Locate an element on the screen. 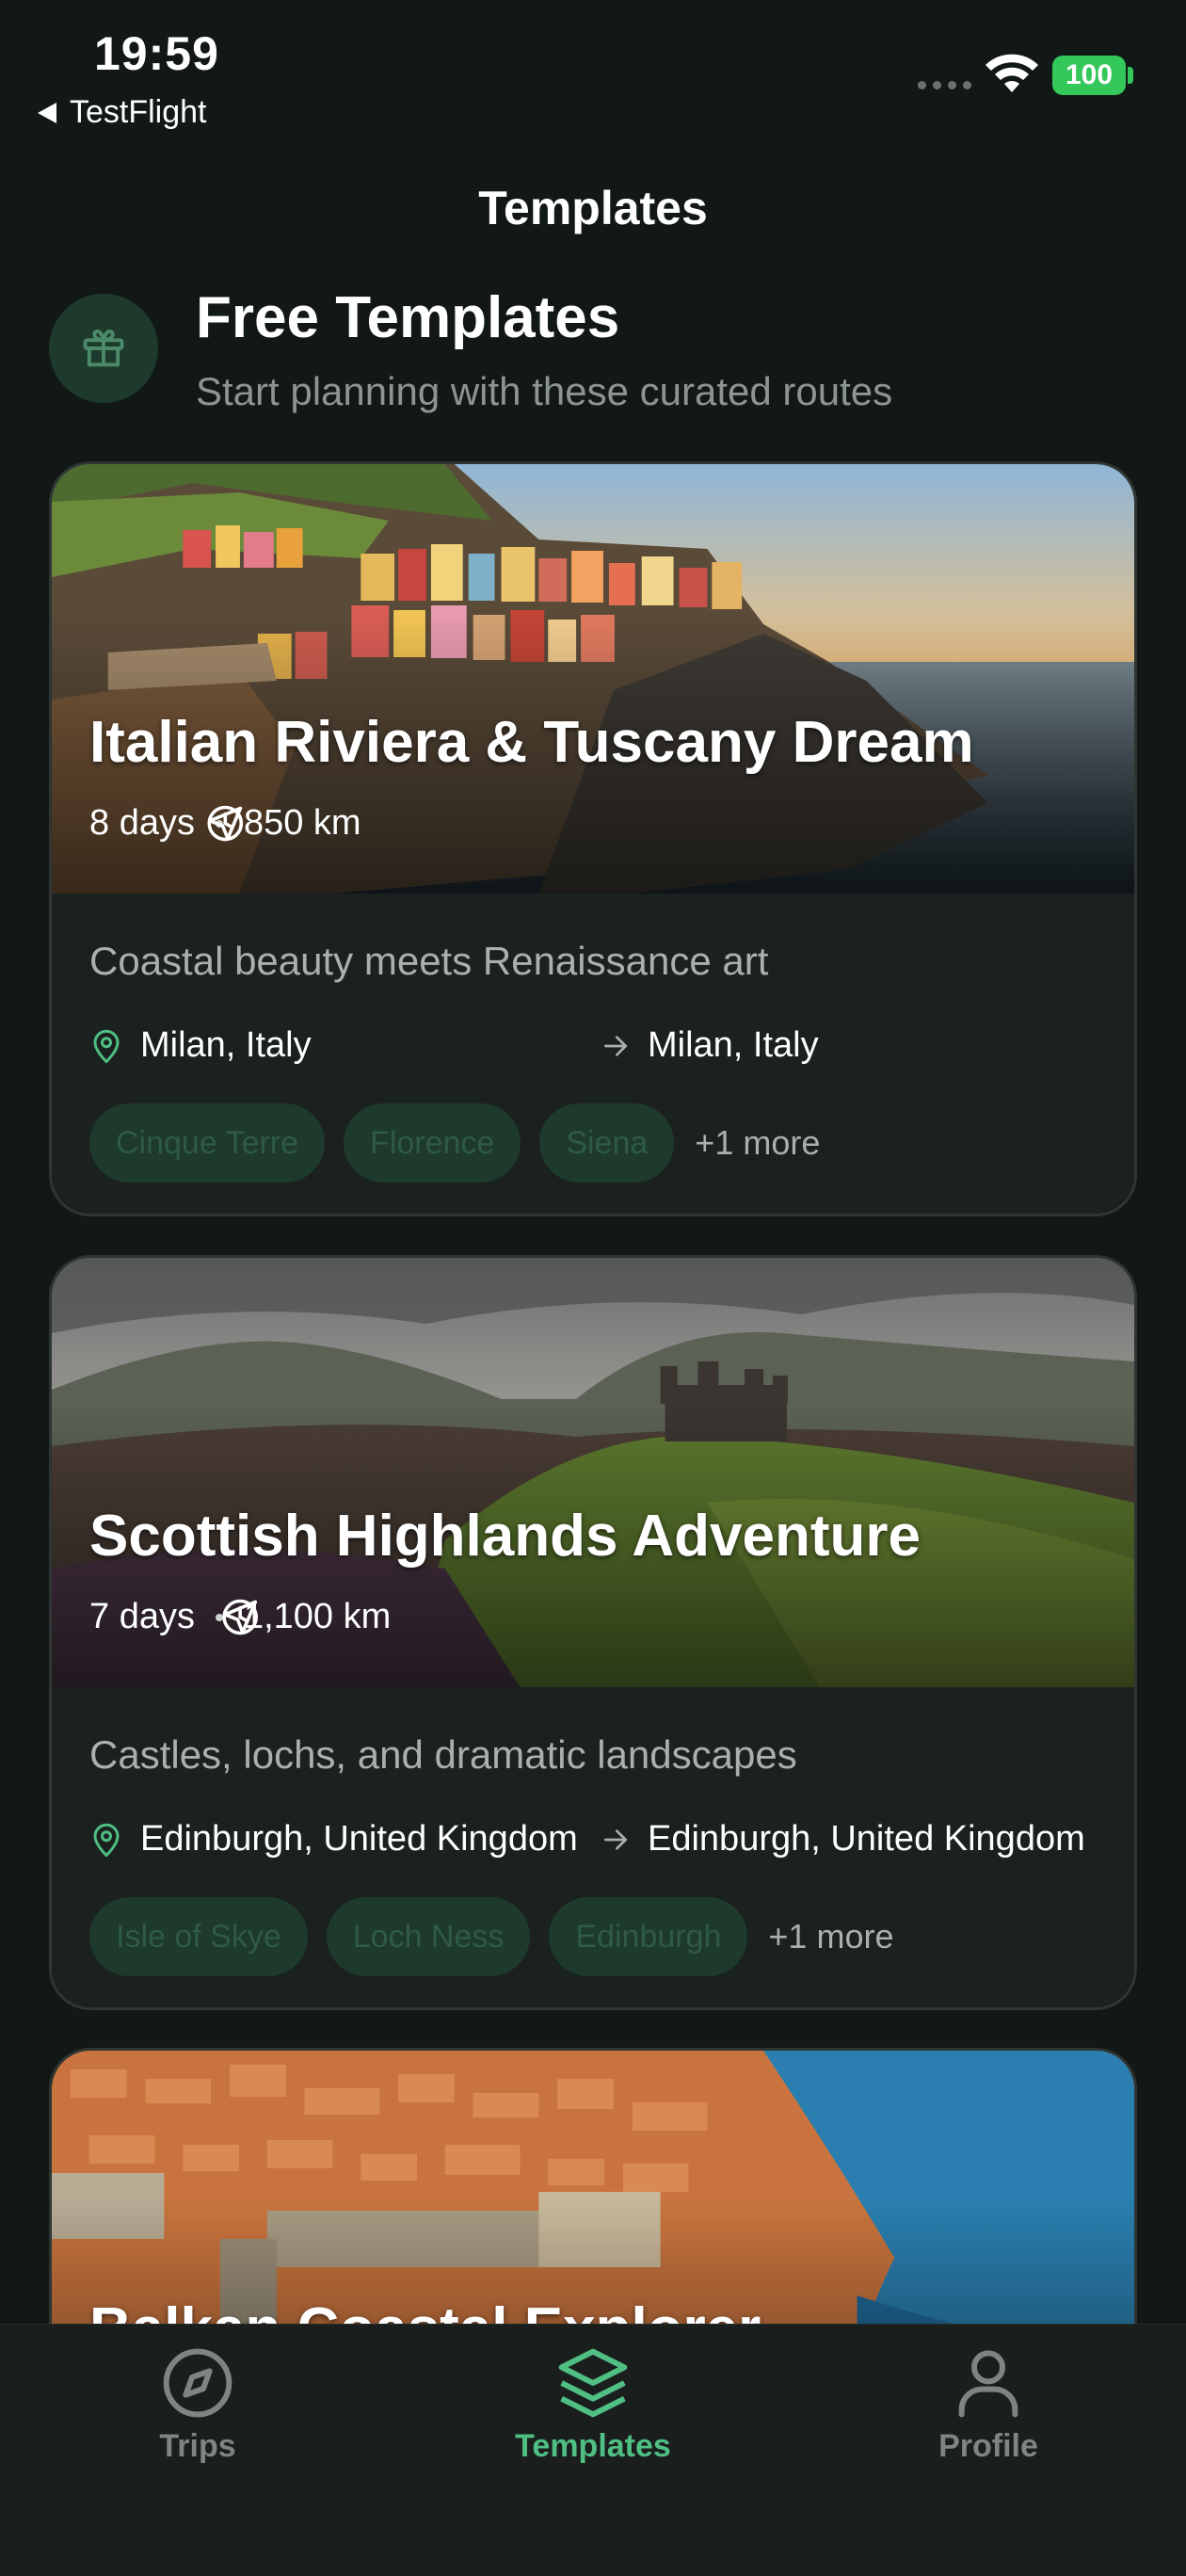 This screenshot has width=1186, height=2576. tab-label: Profile is located at coordinates (988, 2446).